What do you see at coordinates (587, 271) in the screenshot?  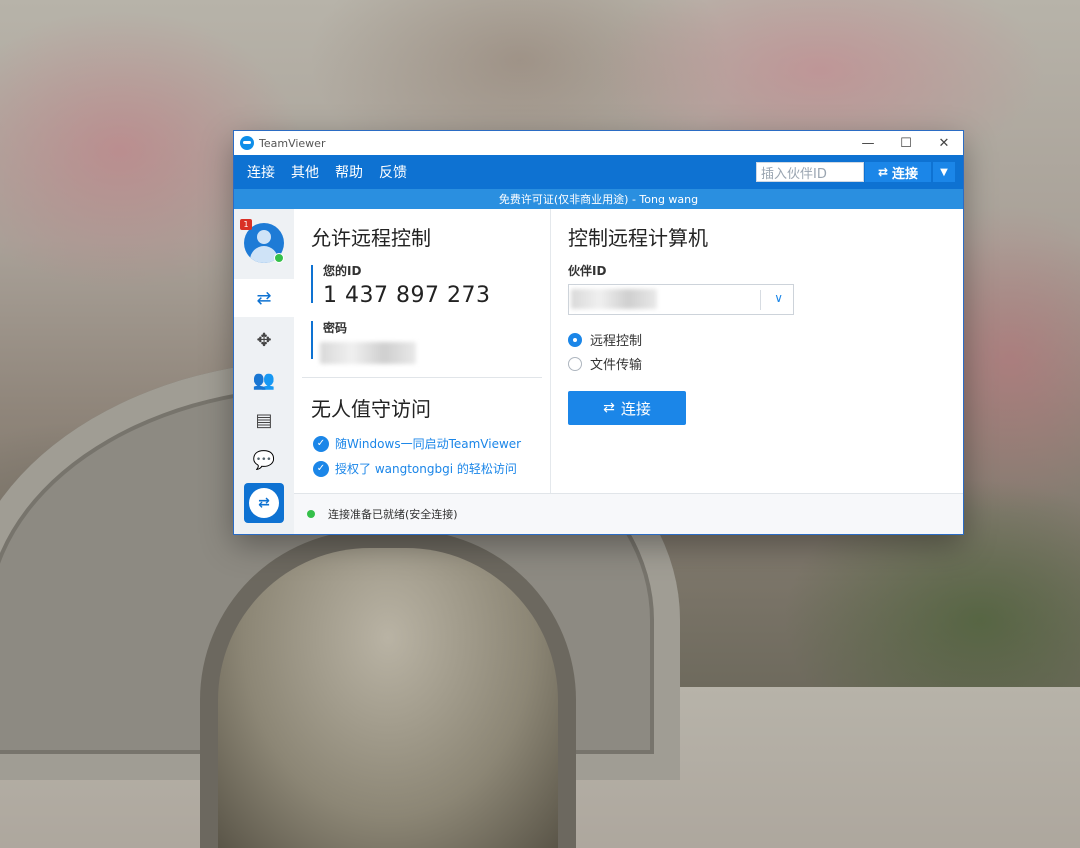 I see `partner-id-label: 伙伴ID` at bounding box center [587, 271].